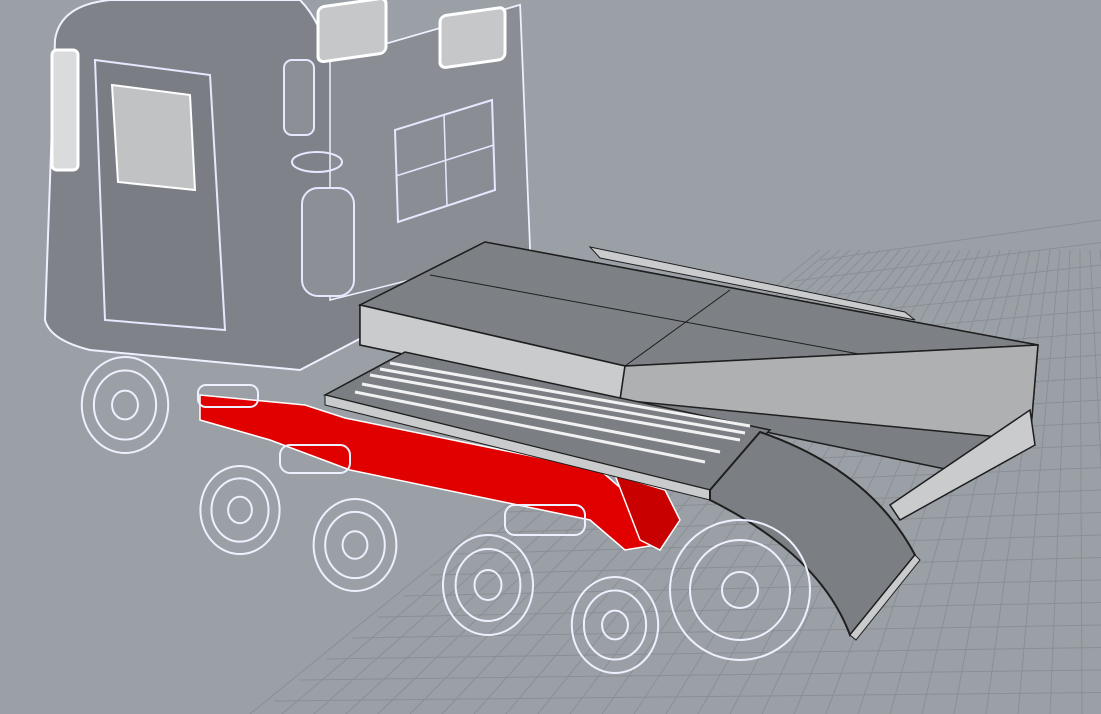 This screenshot has width=1101, height=714. What do you see at coordinates (153, 137) in the screenshot?
I see `door-window` at bounding box center [153, 137].